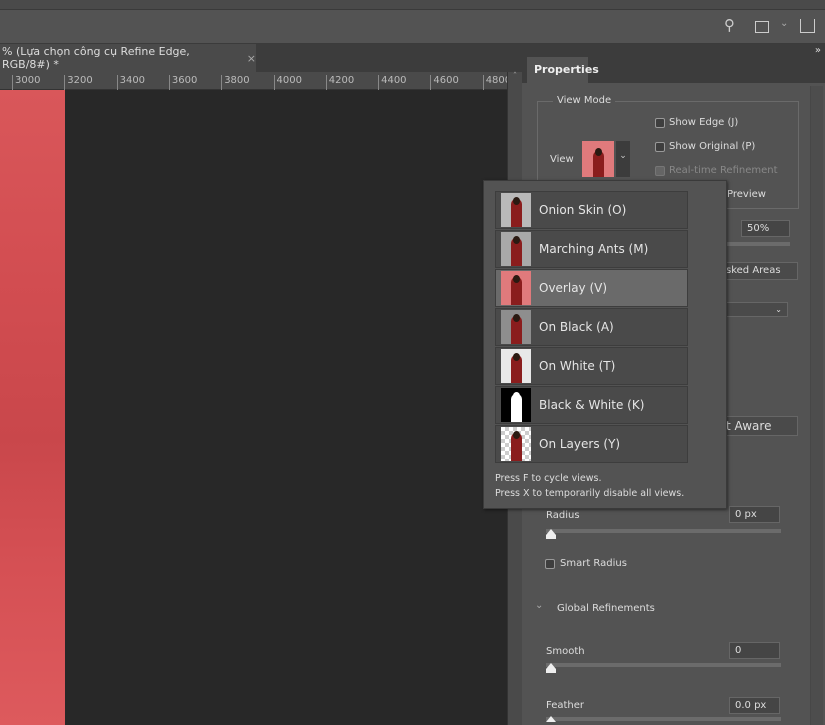 This screenshot has height=725, width=825. What do you see at coordinates (758, 244) in the screenshot?
I see `opacity-slider` at bounding box center [758, 244].